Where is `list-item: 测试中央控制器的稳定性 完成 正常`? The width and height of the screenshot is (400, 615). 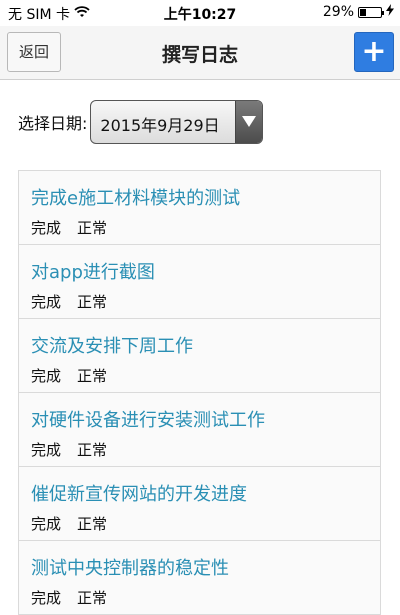 list-item: 测试中央控制器的稳定性 完成 正常 is located at coordinates (199, 578).